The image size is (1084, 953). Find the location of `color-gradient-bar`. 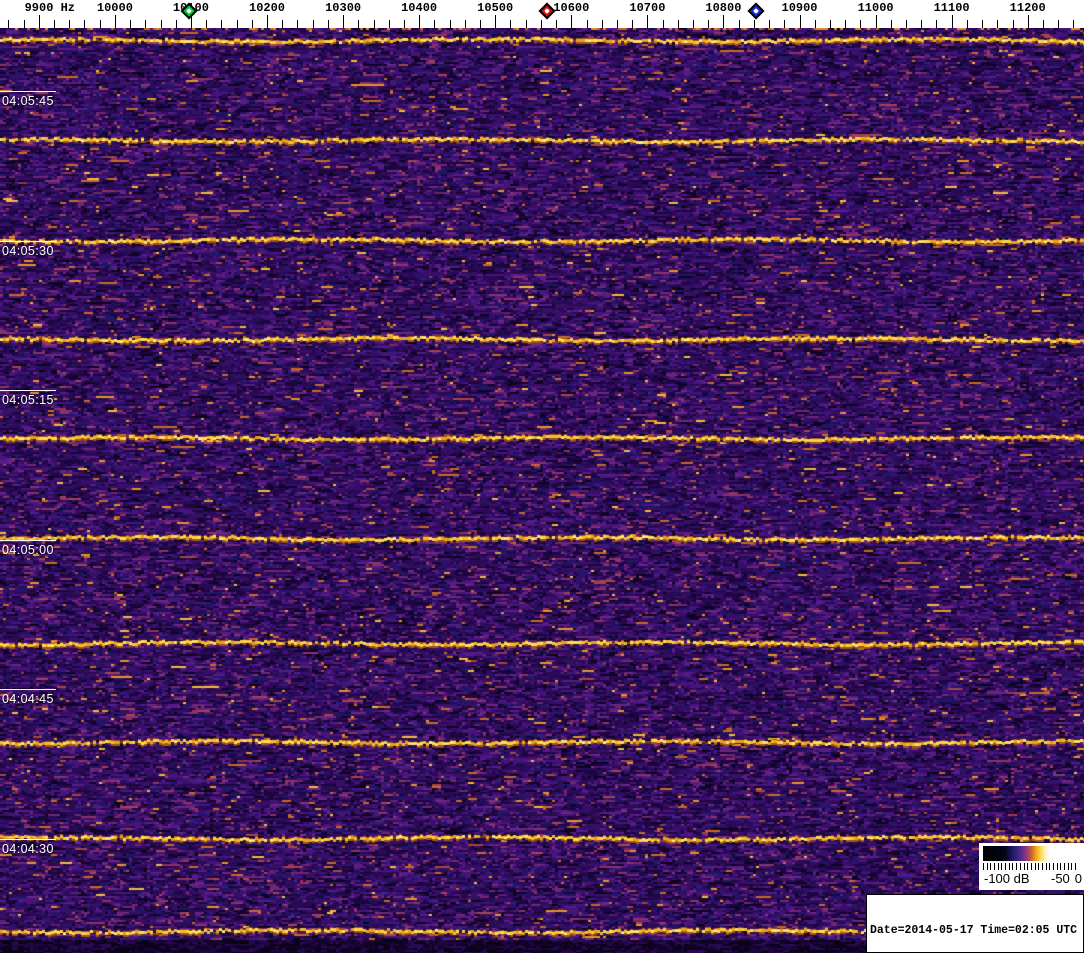

color-gradient-bar is located at coordinates (1029, 853).